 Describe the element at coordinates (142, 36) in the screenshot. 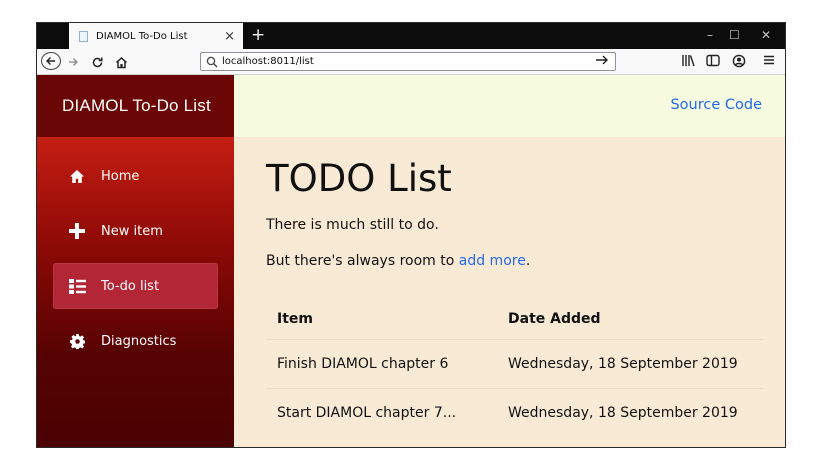

I see `tab-title: DIAMOL To-Do List` at that location.